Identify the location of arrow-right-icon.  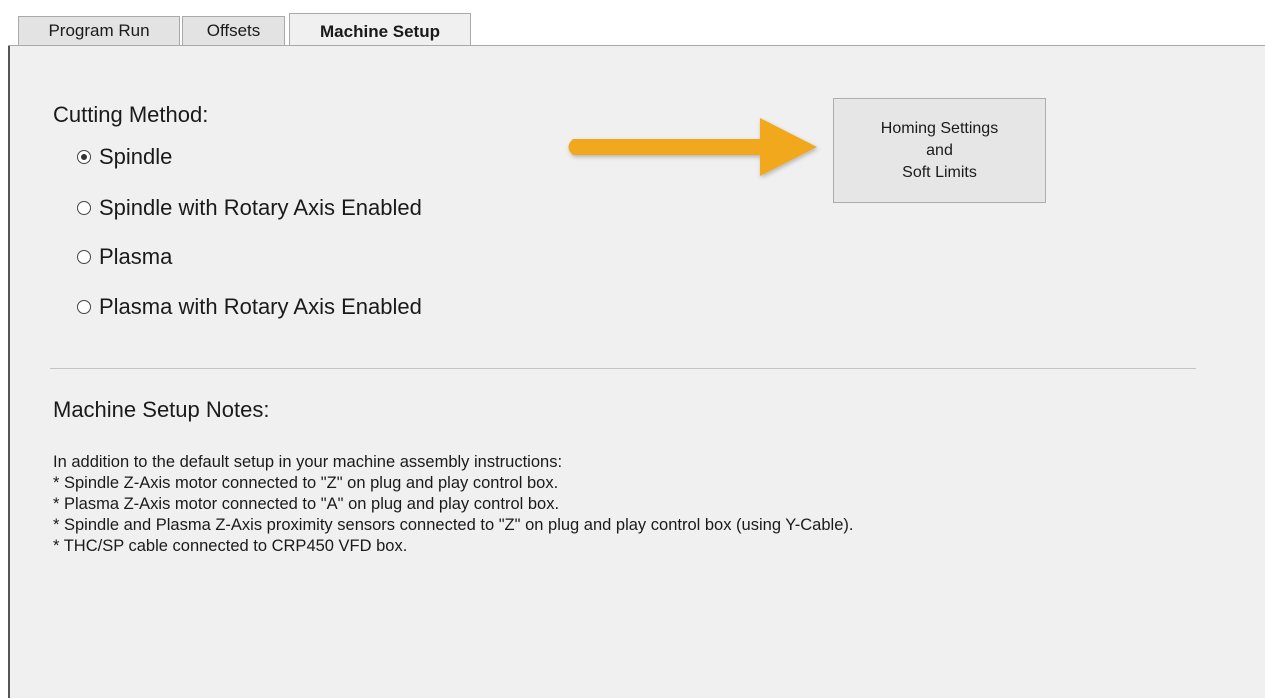
(692, 147).